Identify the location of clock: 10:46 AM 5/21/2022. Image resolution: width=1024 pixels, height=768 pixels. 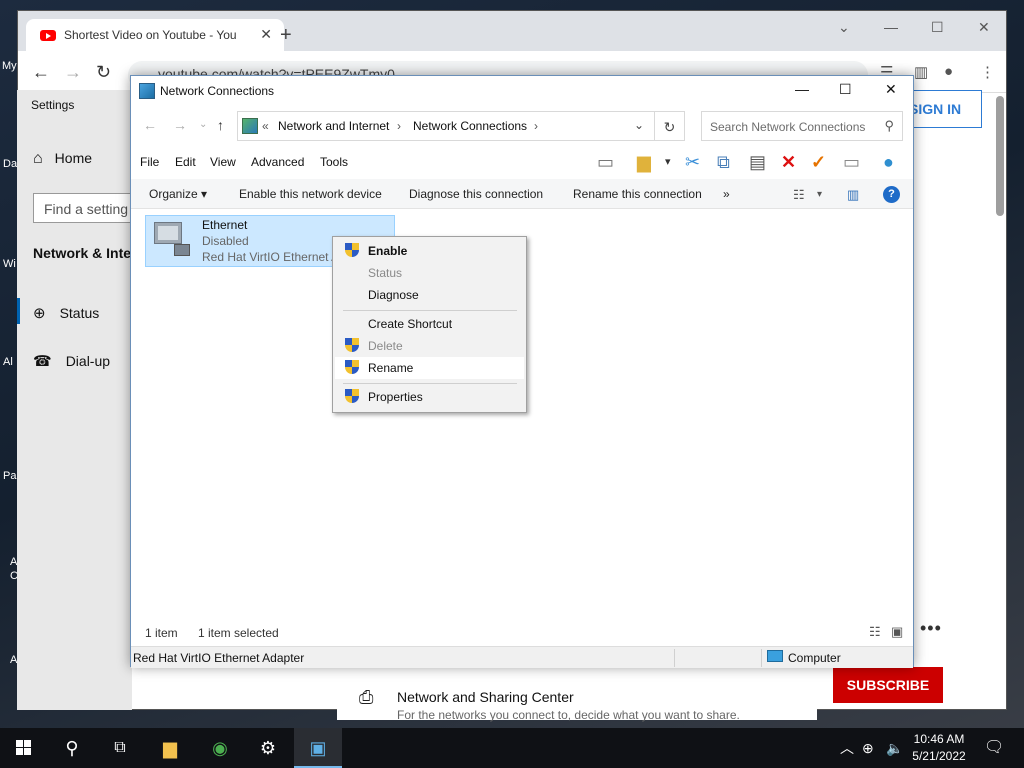
(939, 748).